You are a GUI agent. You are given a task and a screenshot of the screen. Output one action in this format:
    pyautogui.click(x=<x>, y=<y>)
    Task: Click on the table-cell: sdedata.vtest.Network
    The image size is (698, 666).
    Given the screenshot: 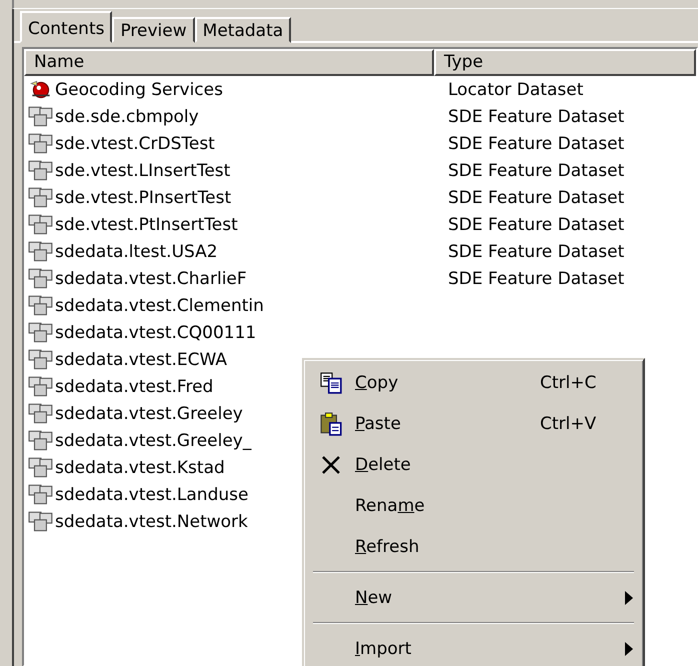 What is the action you would take?
    pyautogui.click(x=151, y=522)
    